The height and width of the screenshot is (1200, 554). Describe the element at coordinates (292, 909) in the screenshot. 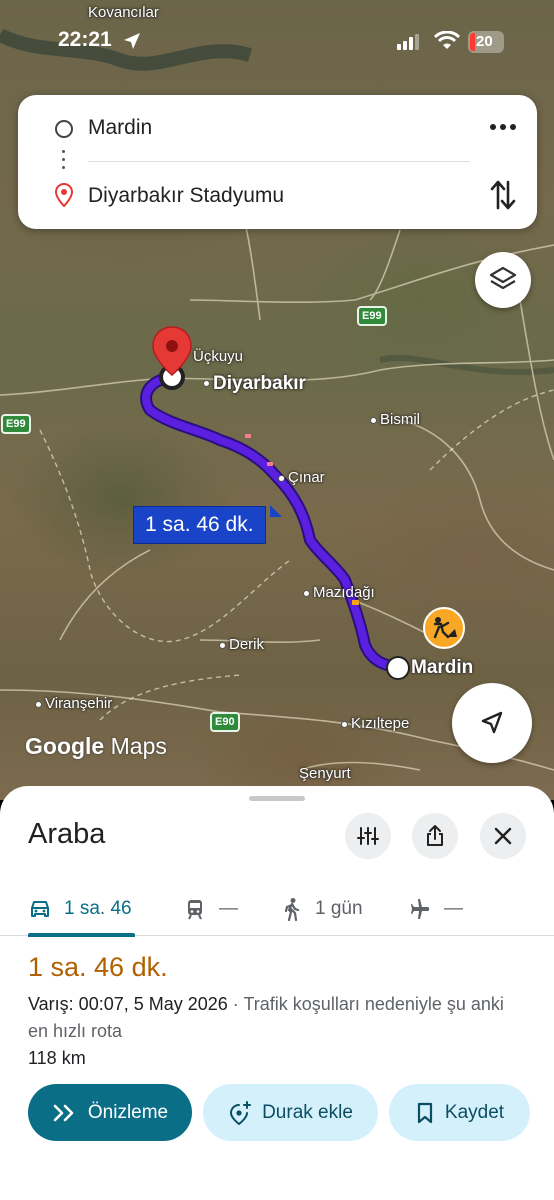

I see `walking-icon` at that location.